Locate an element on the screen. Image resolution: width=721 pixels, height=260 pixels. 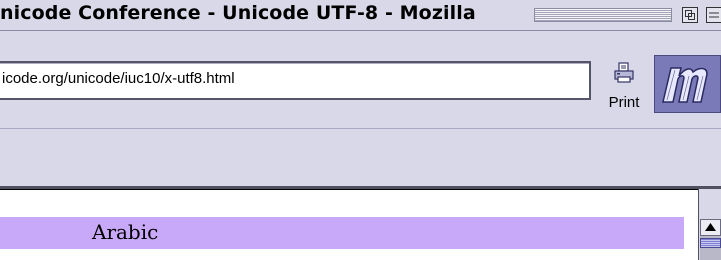
up-arrow-icon is located at coordinates (710, 227).